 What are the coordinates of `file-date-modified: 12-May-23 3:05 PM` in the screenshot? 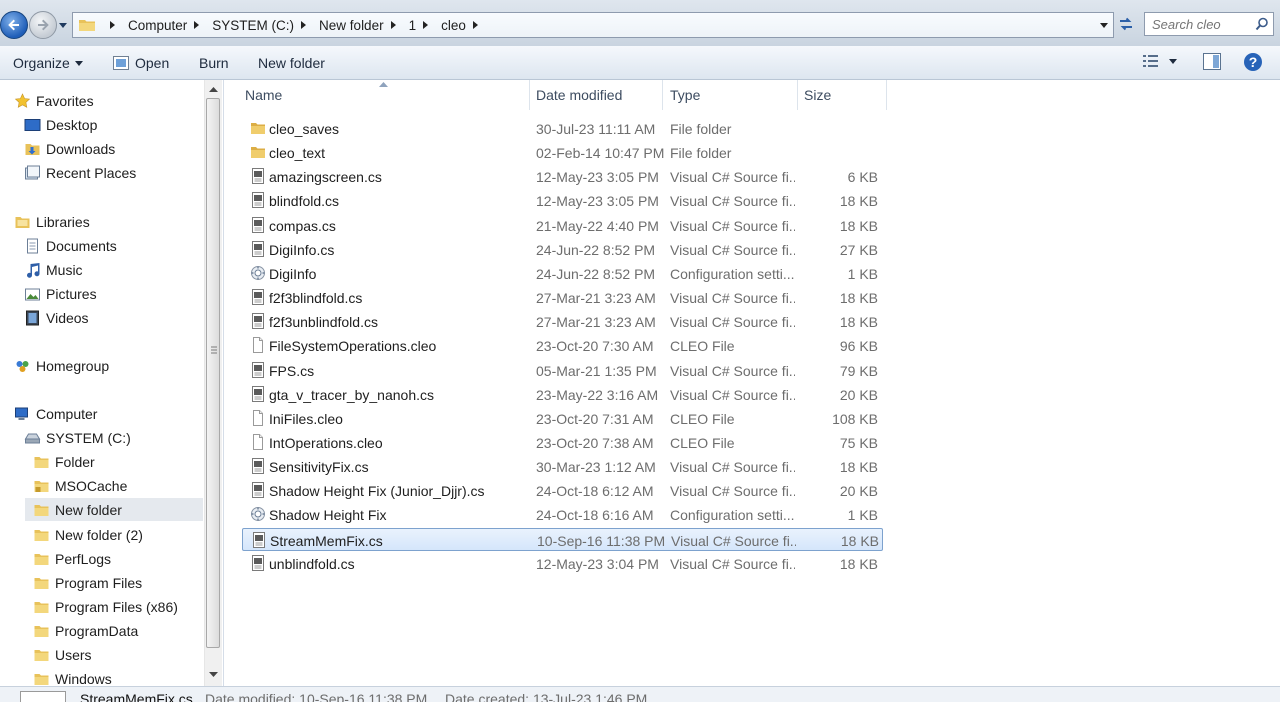 It's located at (597, 177).